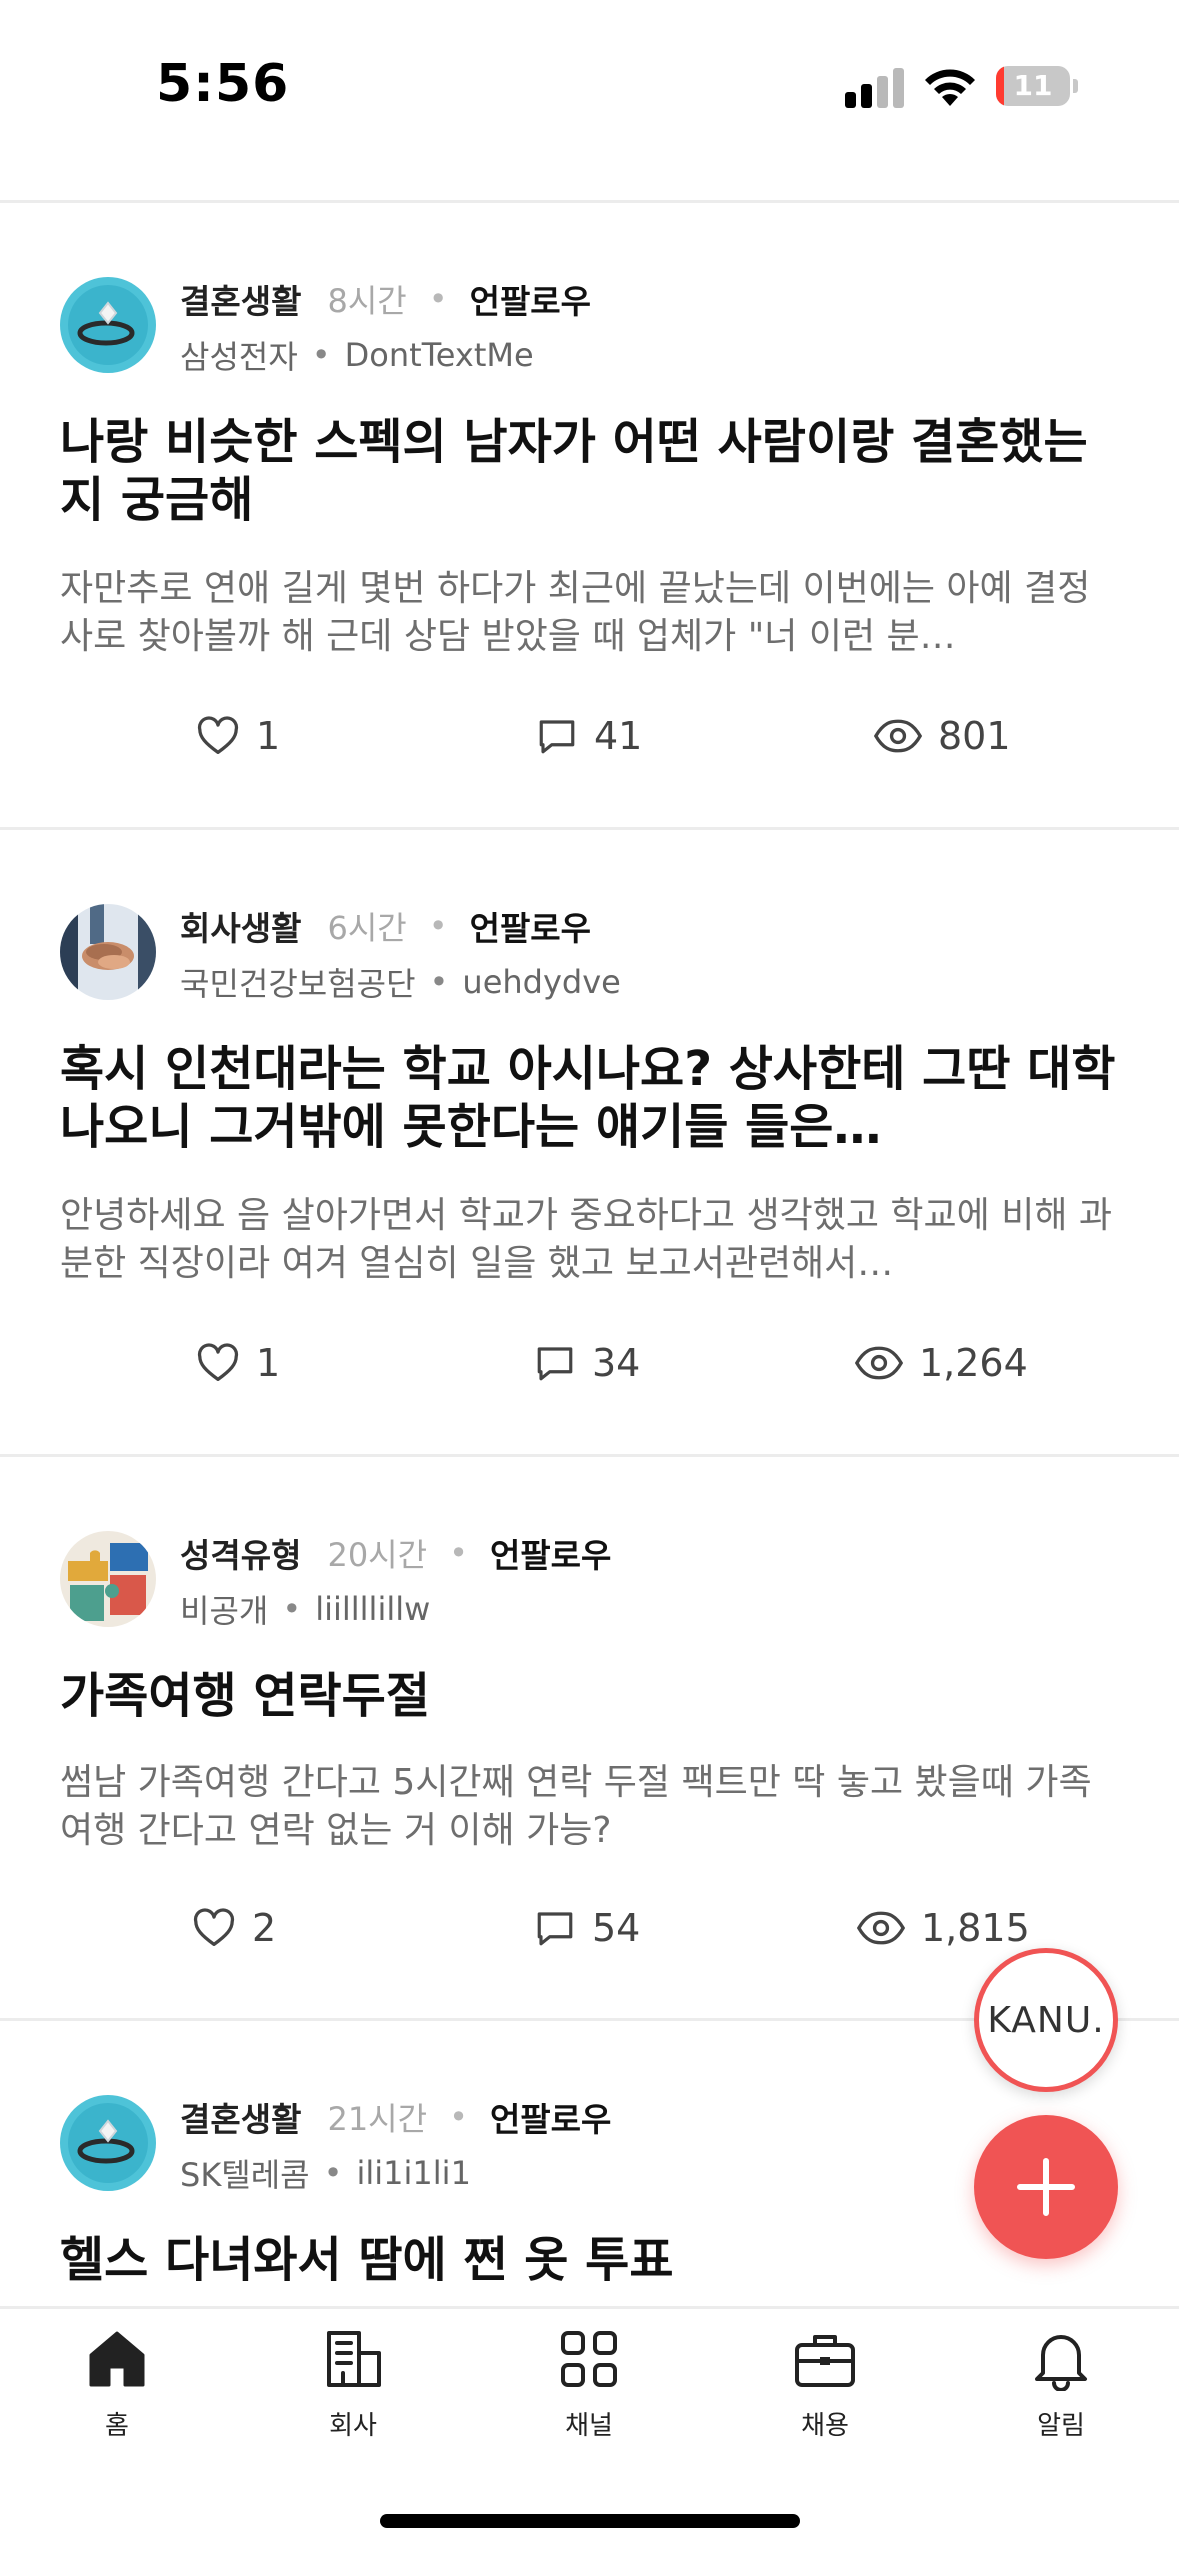 This screenshot has height=2556, width=1179. Describe the element at coordinates (875, 88) in the screenshot. I see `cellular-signal-icon` at that location.